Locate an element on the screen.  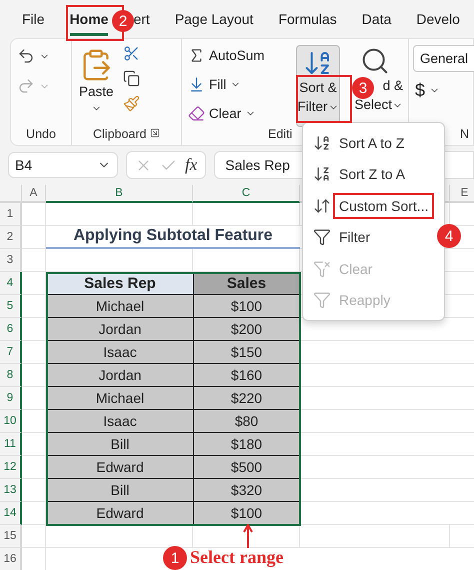
row-header: 4 is located at coordinates (11, 283).